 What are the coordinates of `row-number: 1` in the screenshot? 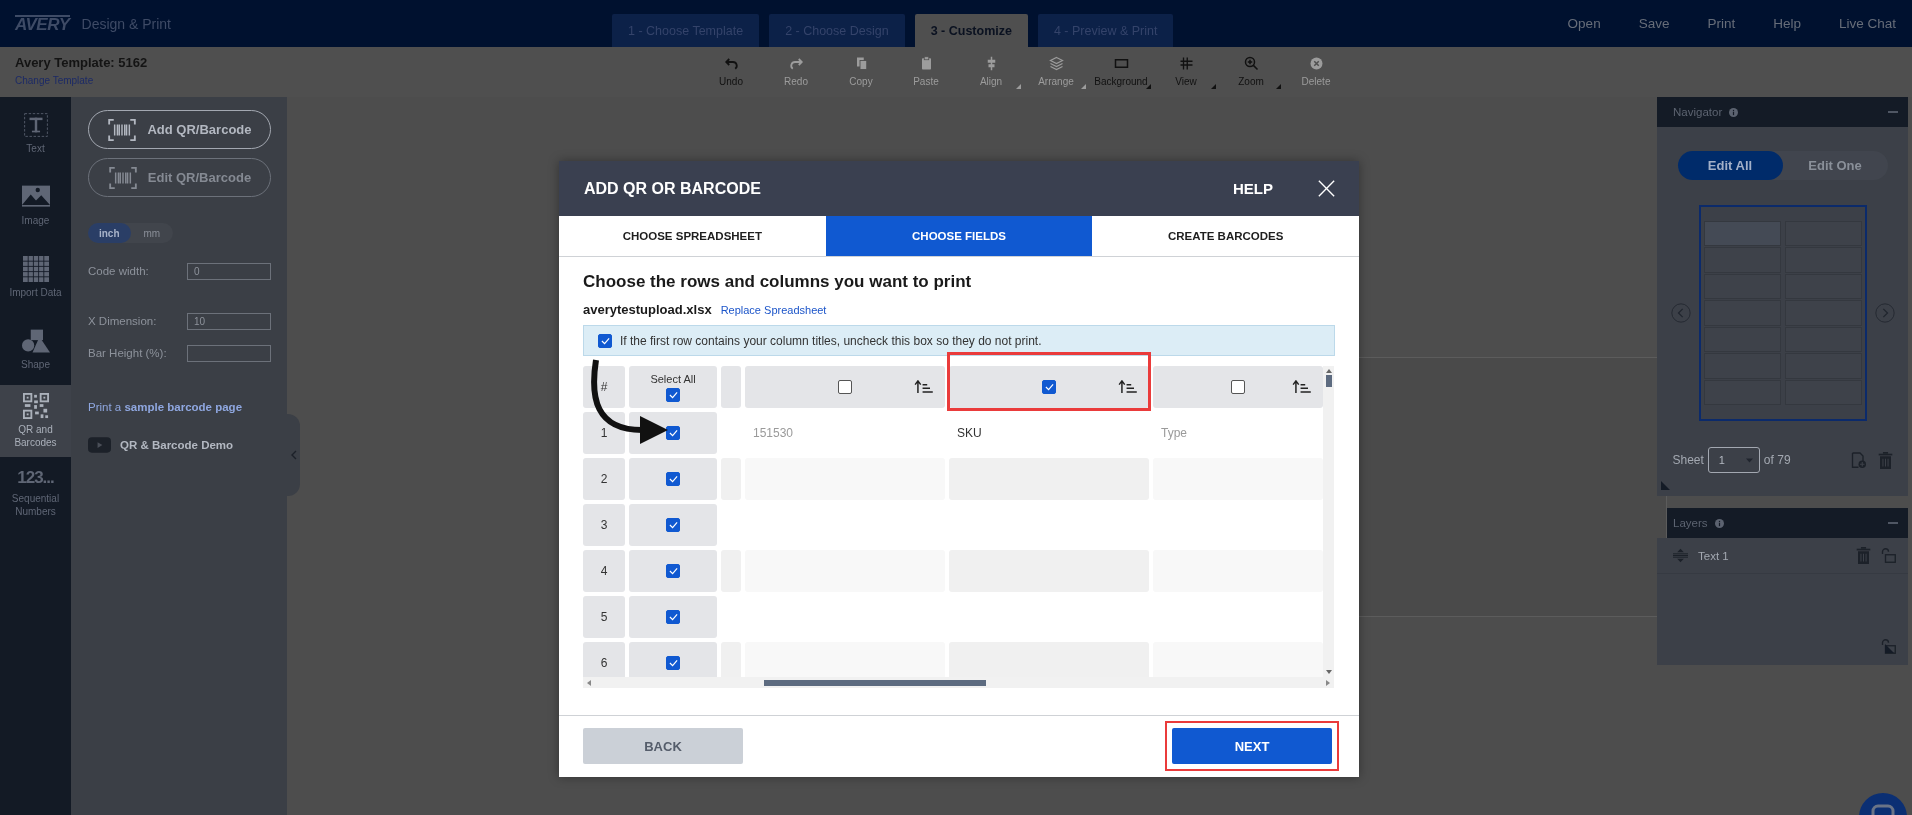 It's located at (604, 433).